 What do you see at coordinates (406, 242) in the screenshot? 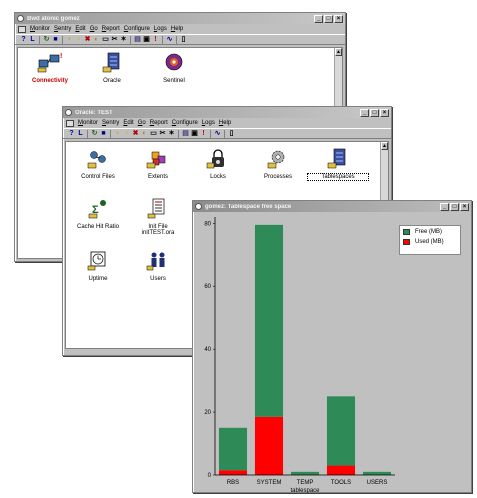
I see `legend-swatch-used` at bounding box center [406, 242].